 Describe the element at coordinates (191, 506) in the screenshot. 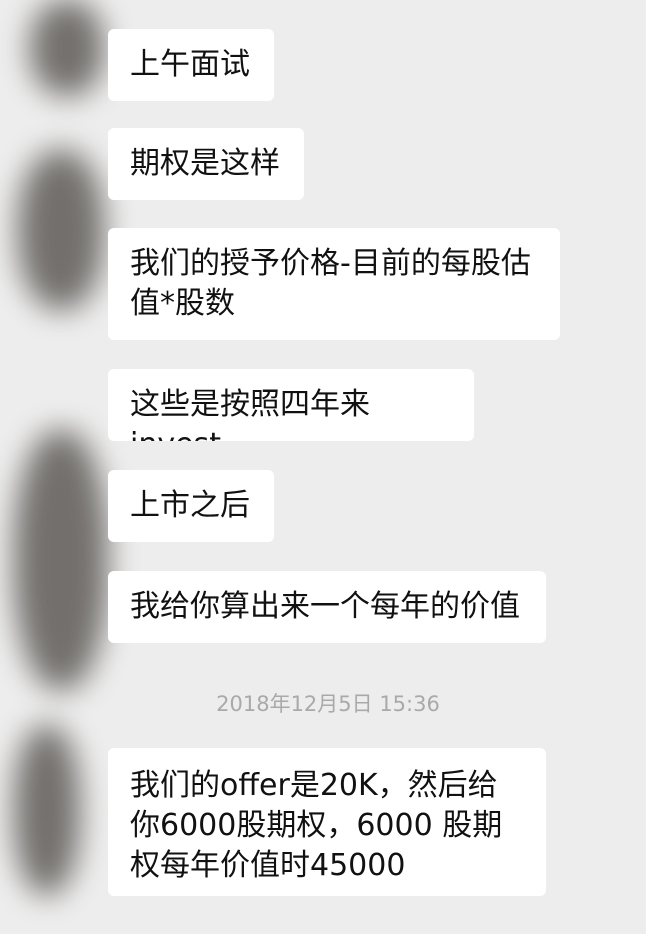

I see `message-bubble: 上市之后` at that location.